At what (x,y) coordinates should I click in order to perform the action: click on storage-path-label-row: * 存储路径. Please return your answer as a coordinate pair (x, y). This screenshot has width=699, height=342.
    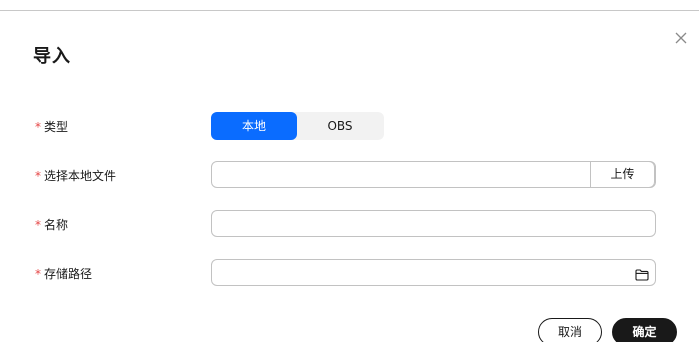
    Looking at the image, I should click on (63, 273).